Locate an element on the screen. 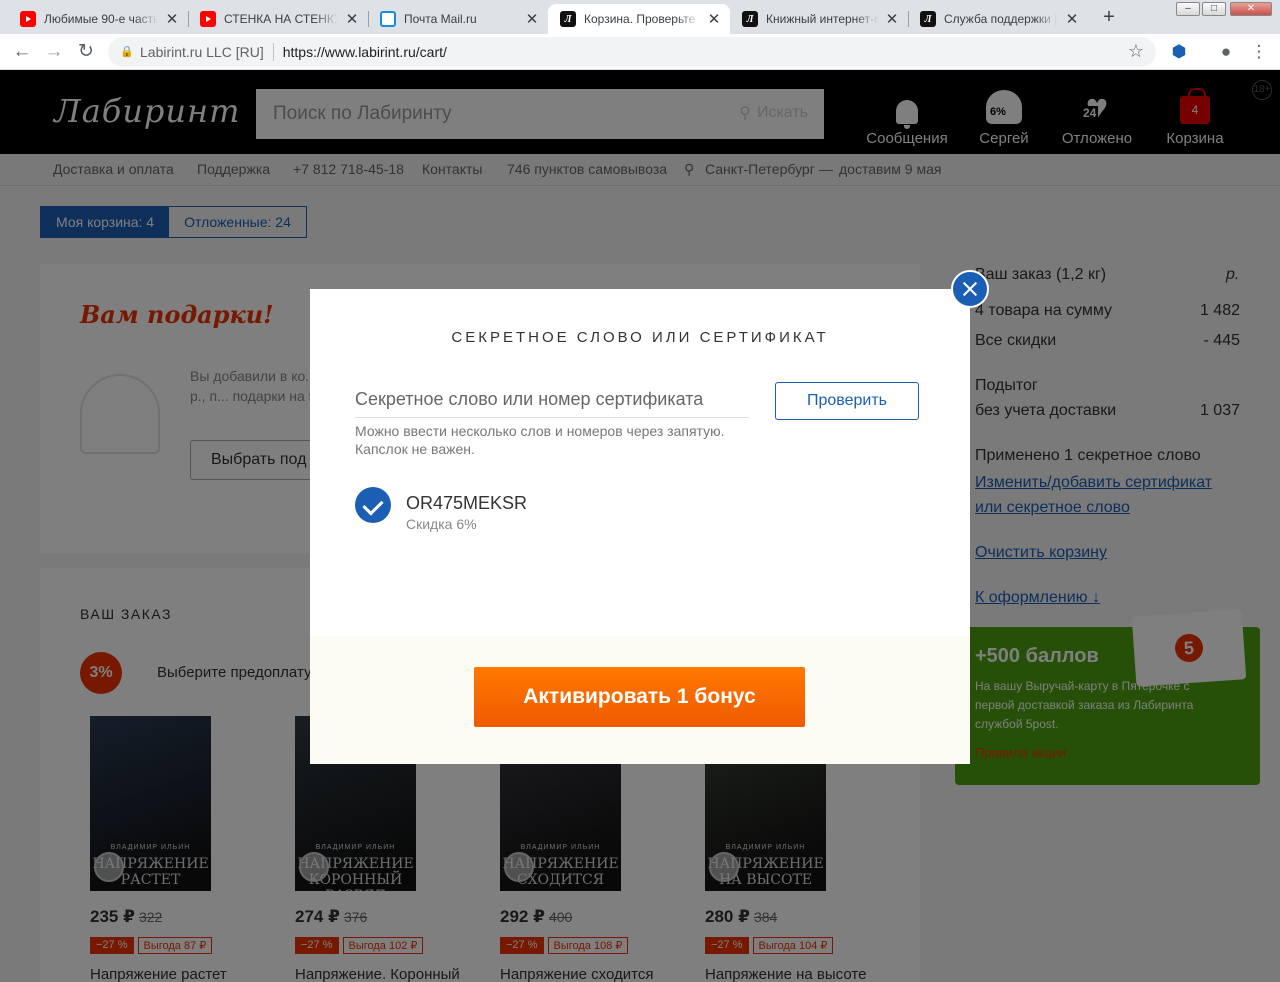  extension-icon: ⬢ is located at coordinates (1179, 52).